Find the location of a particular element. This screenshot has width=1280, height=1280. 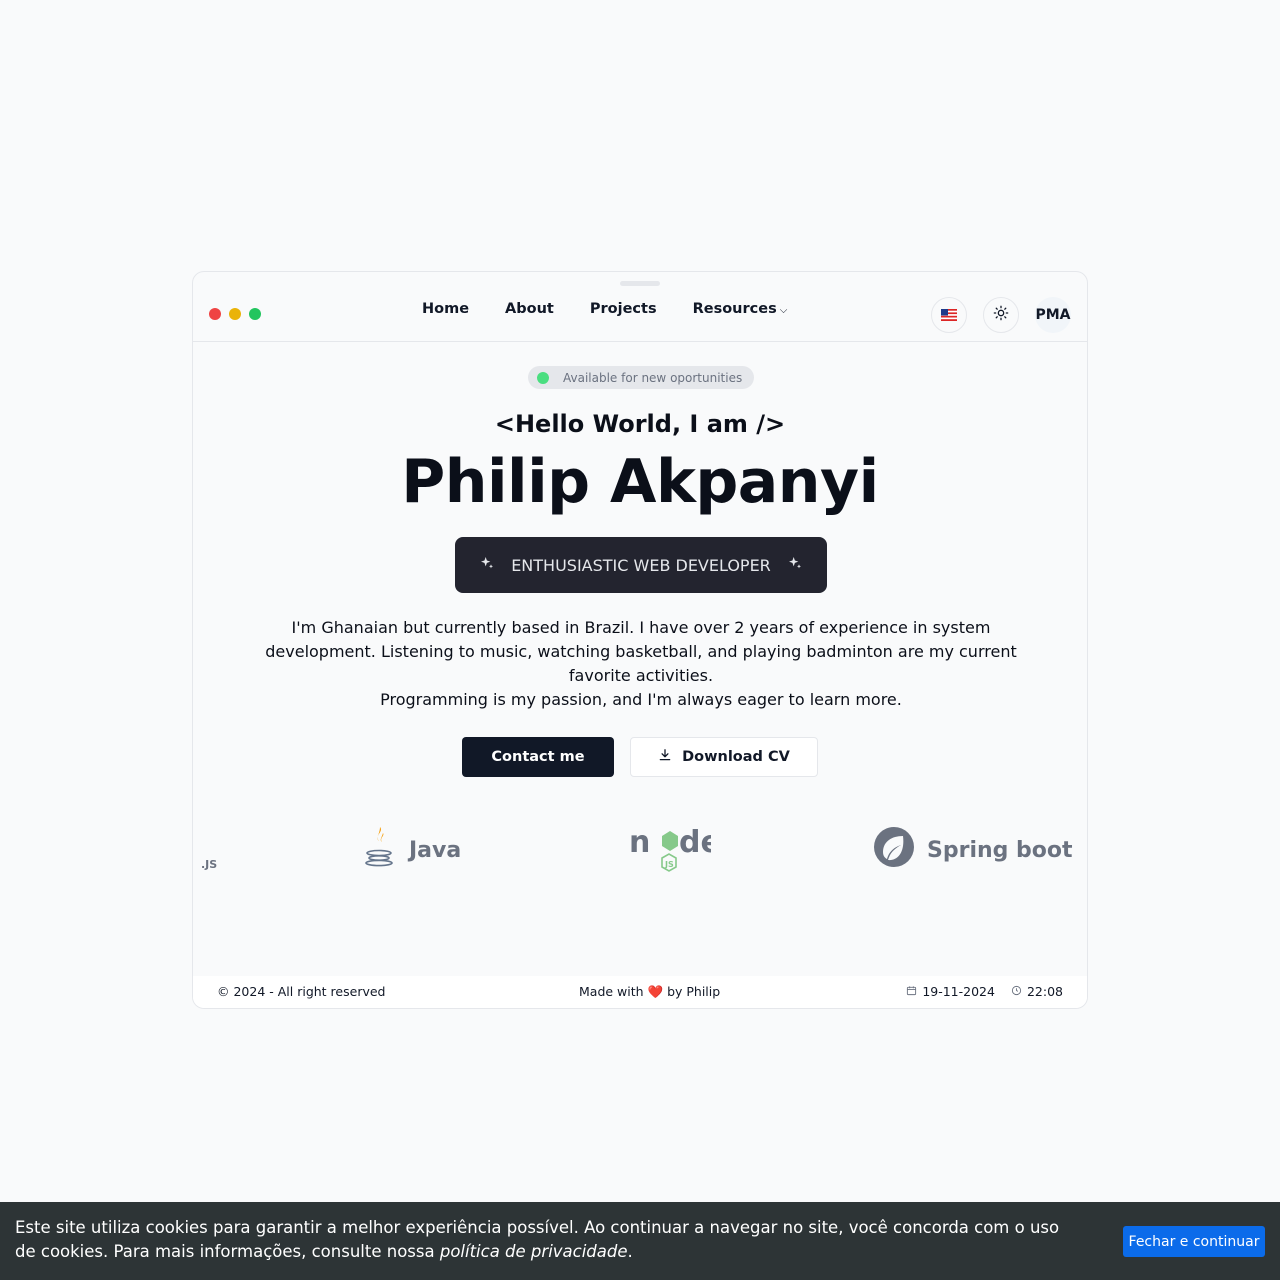

cookie-period: . is located at coordinates (630, 1251).